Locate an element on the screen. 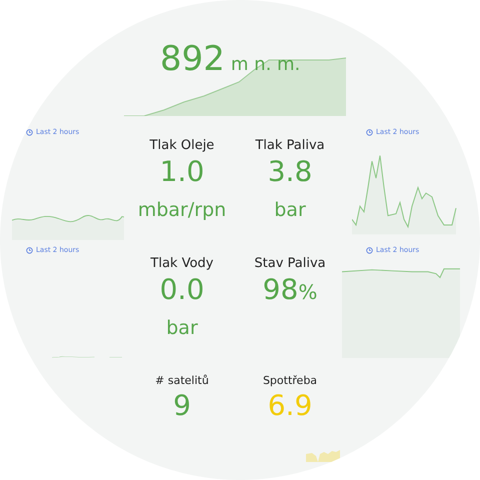 Image resolution: width=480 pixels, height=480 pixels. stat-title: Tlak Vody is located at coordinates (182, 263).